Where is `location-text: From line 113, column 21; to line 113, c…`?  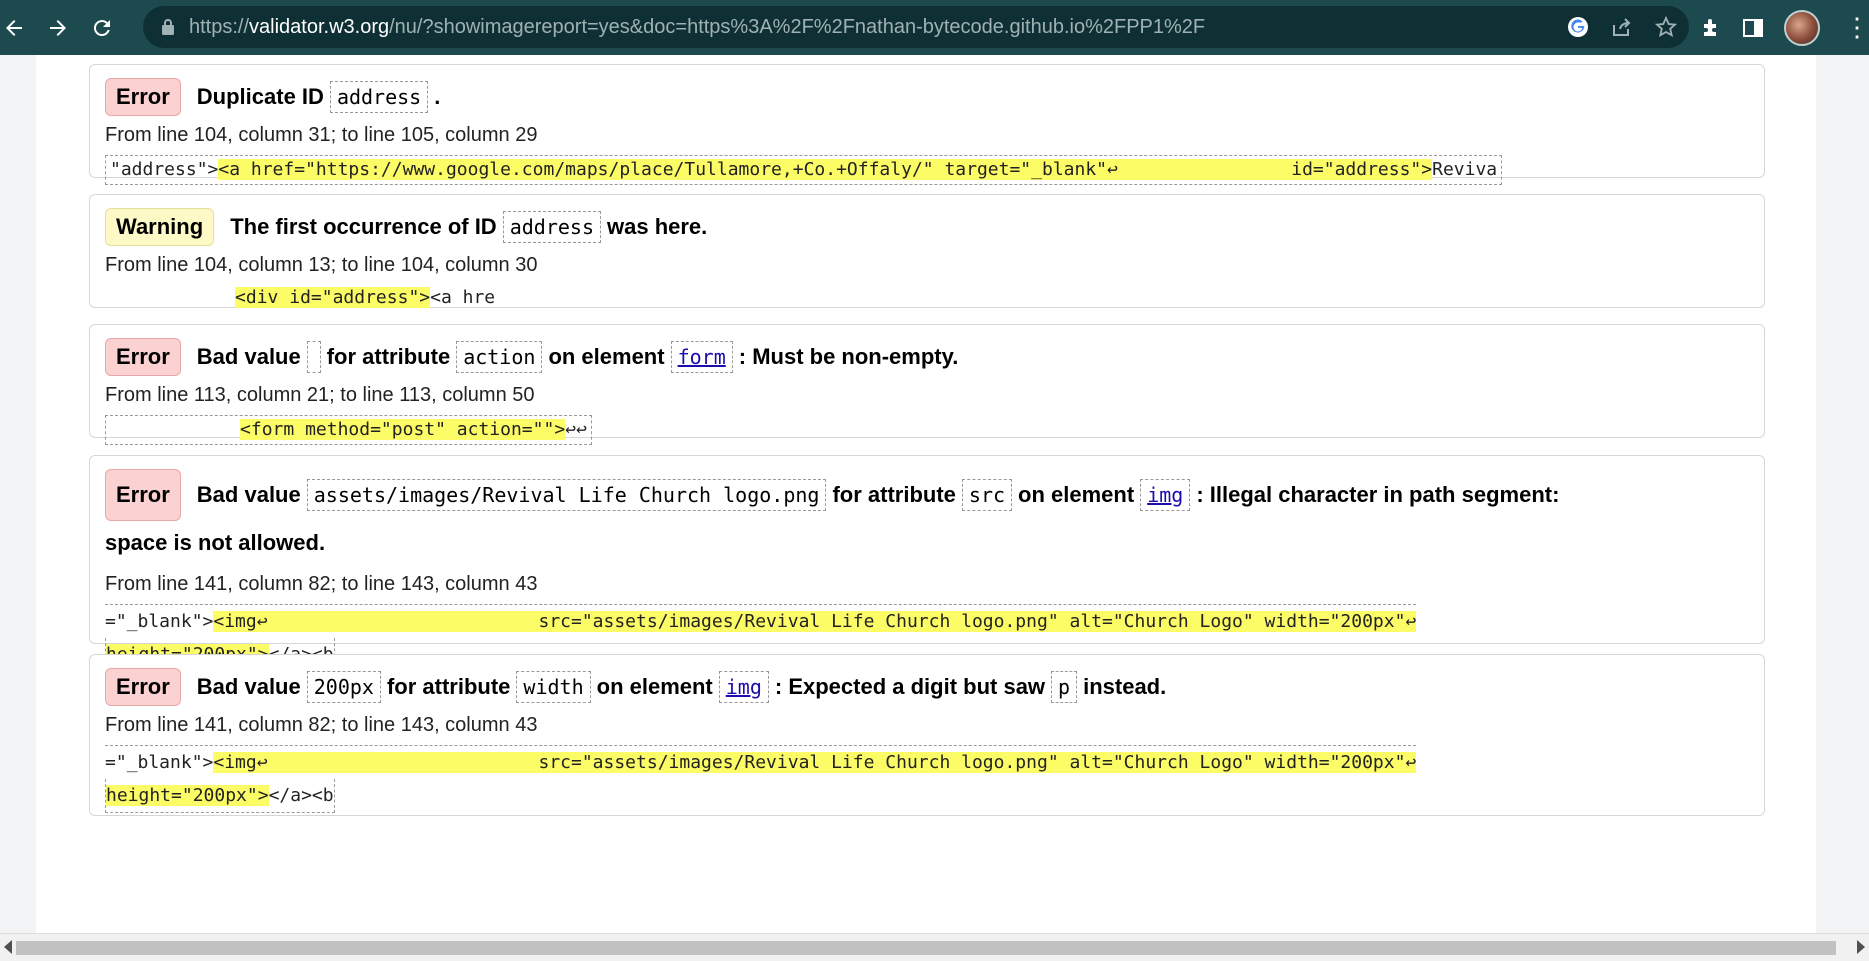 location-text: From line 113, column 21; to line 113, c… is located at coordinates (320, 395).